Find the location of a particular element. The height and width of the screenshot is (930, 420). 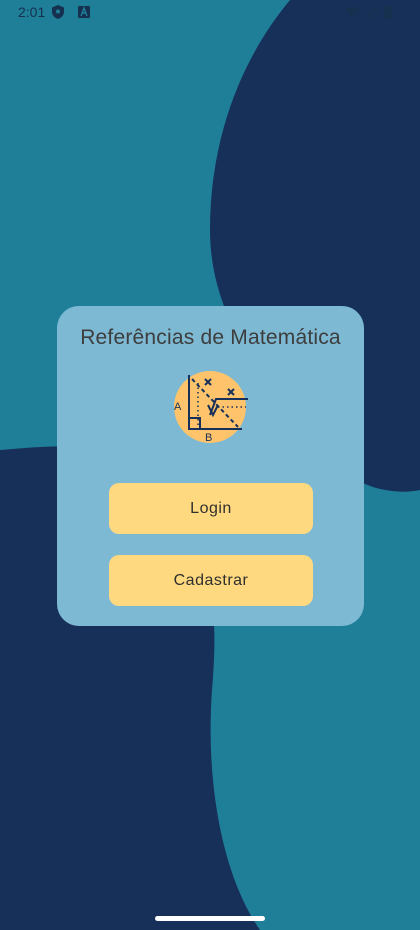

logo-label-a: A is located at coordinates (178, 407).